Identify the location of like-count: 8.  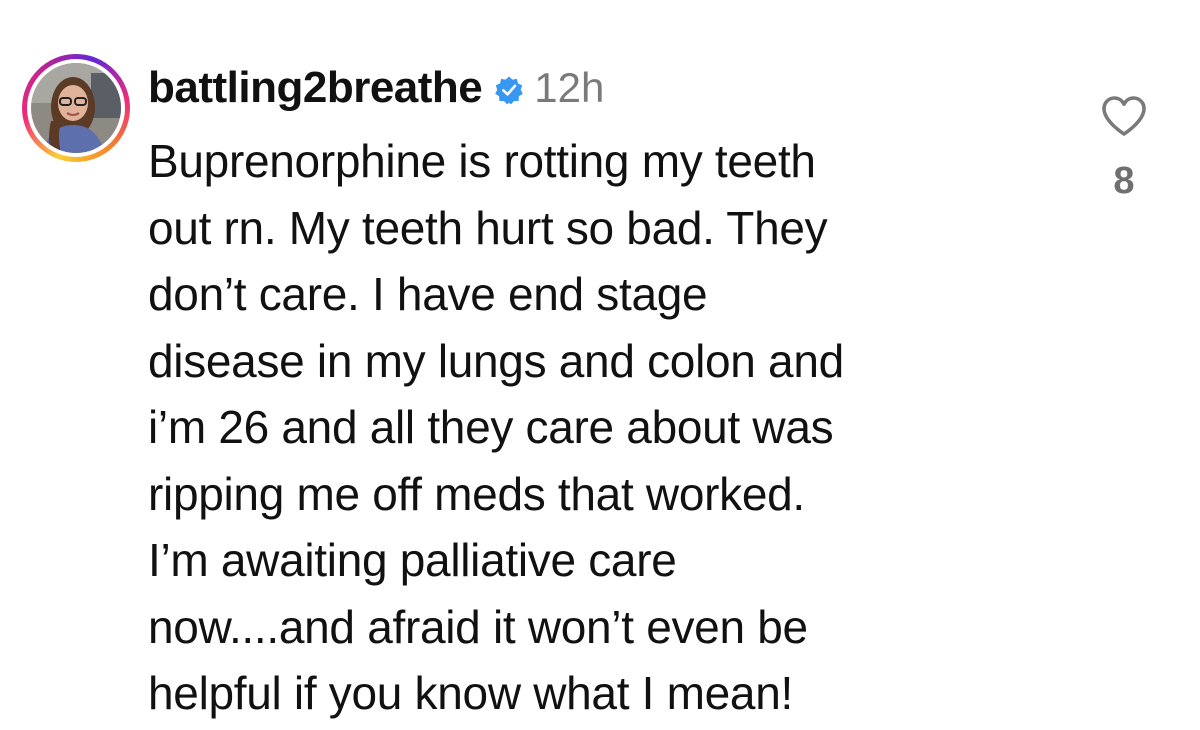
(1124, 181).